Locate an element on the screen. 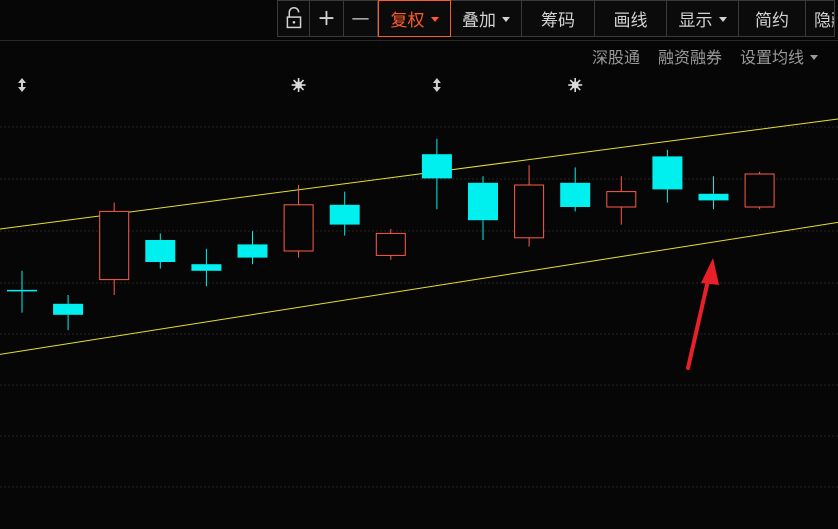 The width and height of the screenshot is (838, 529). arrow-shaft is located at coordinates (698, 322).